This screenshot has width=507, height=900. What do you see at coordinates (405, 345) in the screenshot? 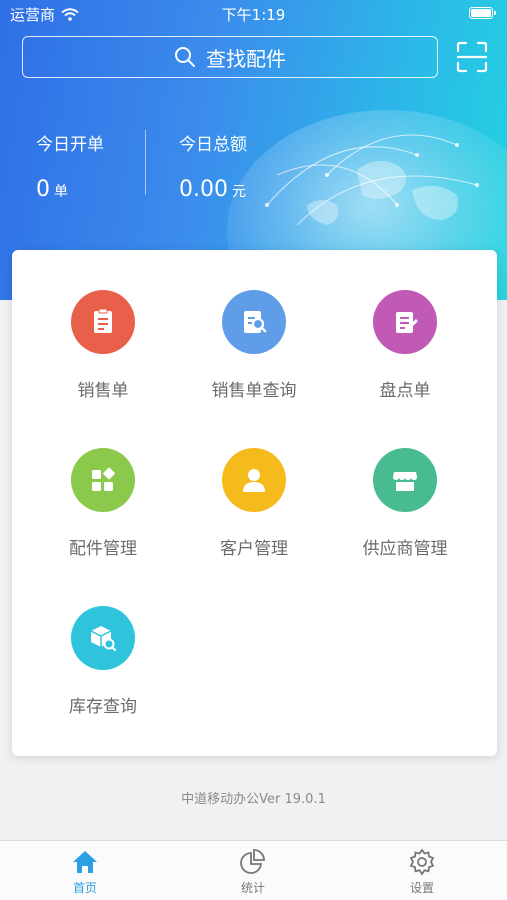
I see `menu-item-inventory-count: 盘点单` at bounding box center [405, 345].